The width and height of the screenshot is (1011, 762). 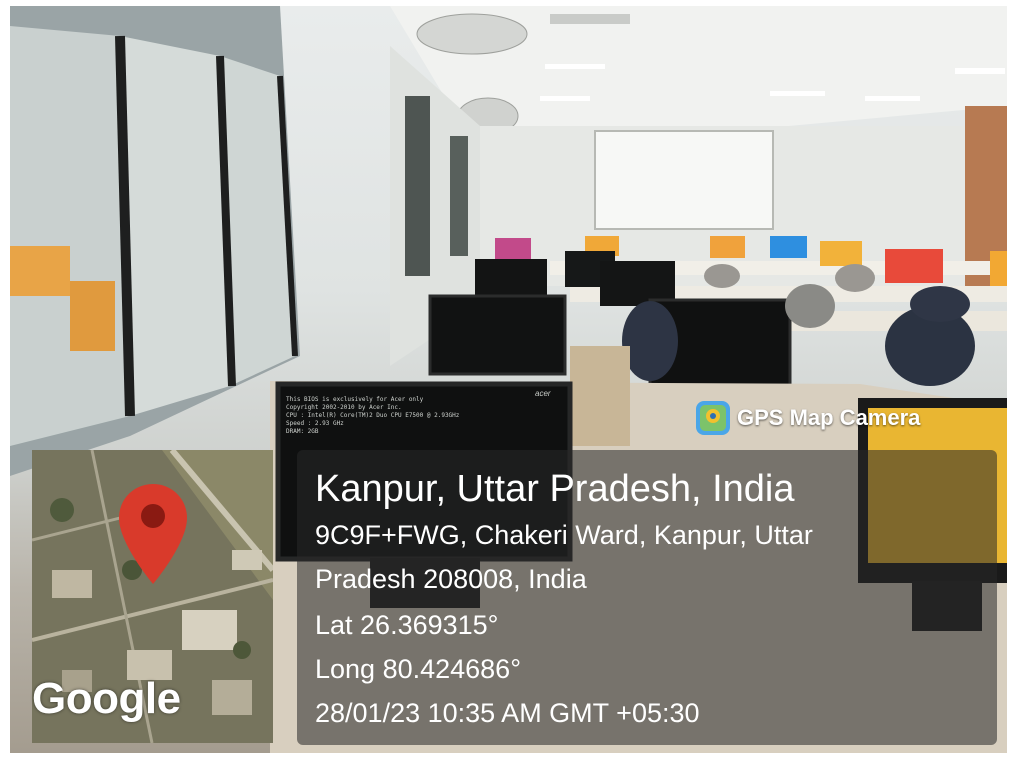 What do you see at coordinates (315, 423) in the screenshot?
I see `bios-line: Speed : 2.93 GHz` at bounding box center [315, 423].